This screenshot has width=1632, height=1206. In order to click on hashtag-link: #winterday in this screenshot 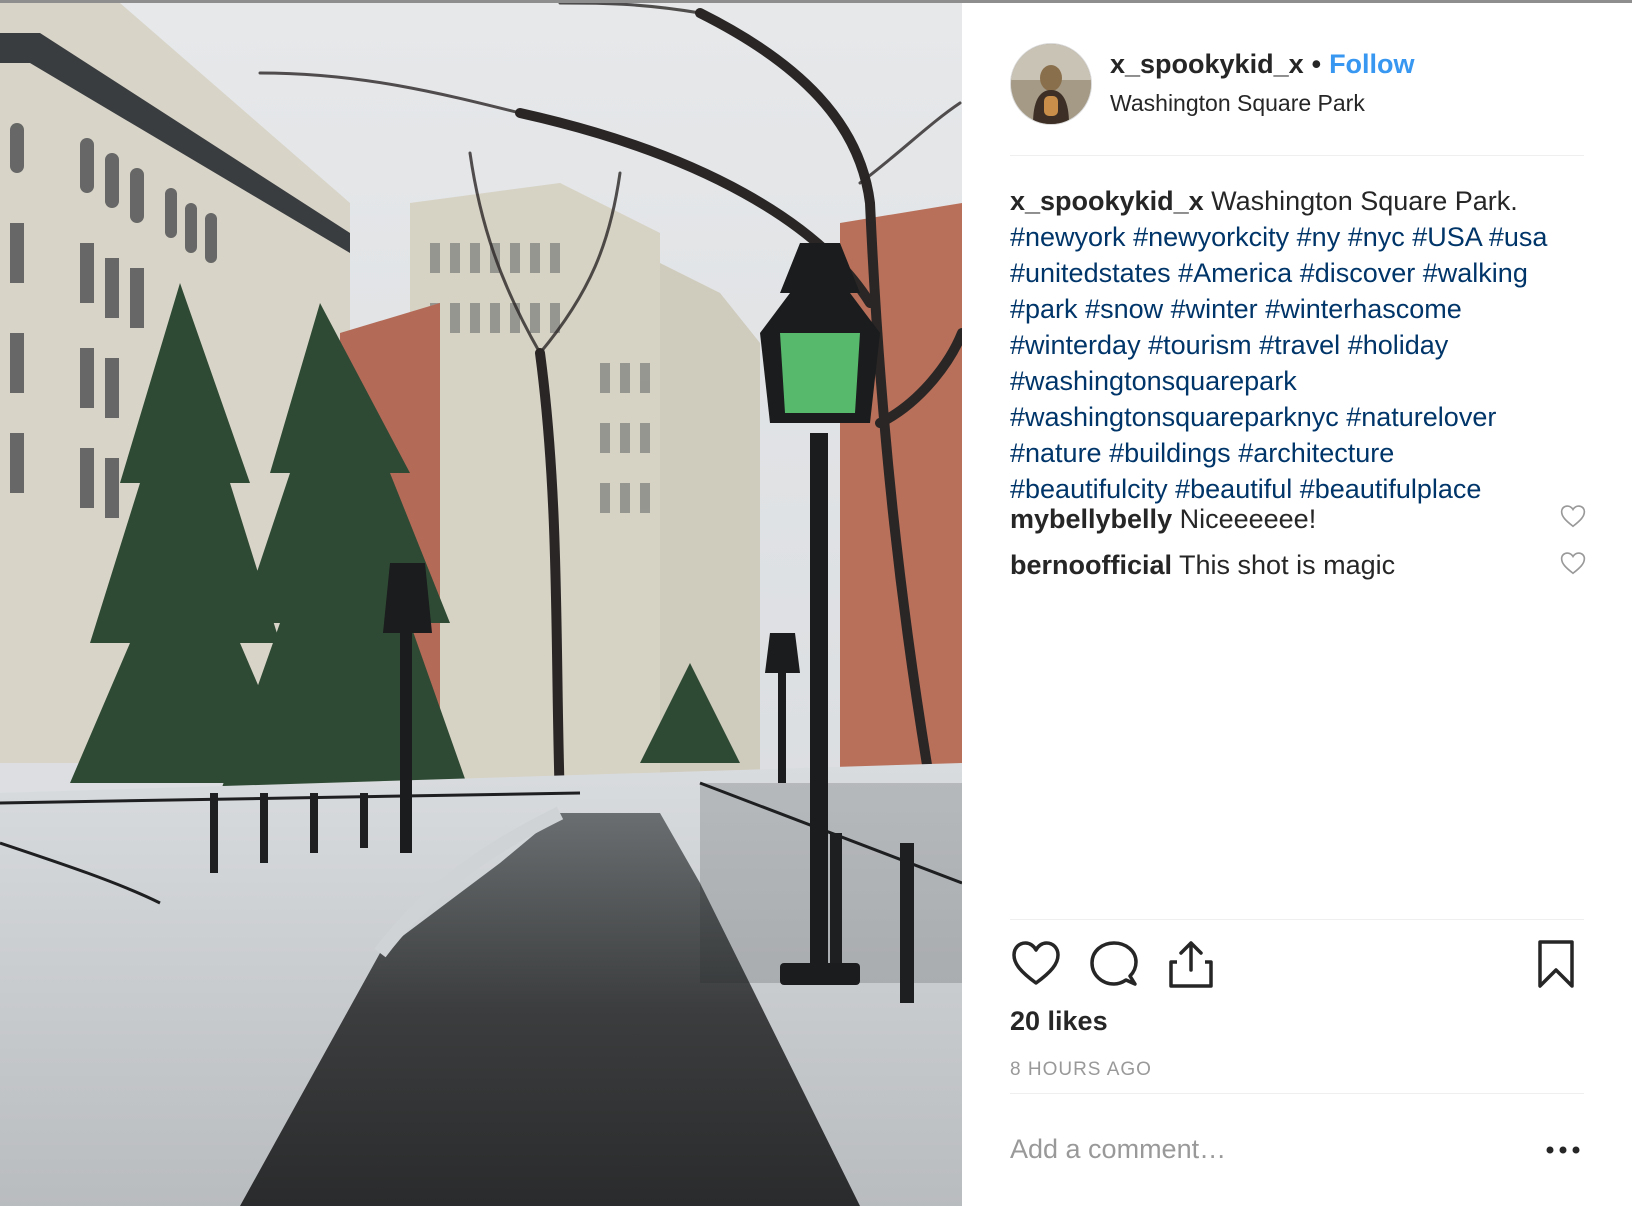, I will do `click(1075, 345)`.